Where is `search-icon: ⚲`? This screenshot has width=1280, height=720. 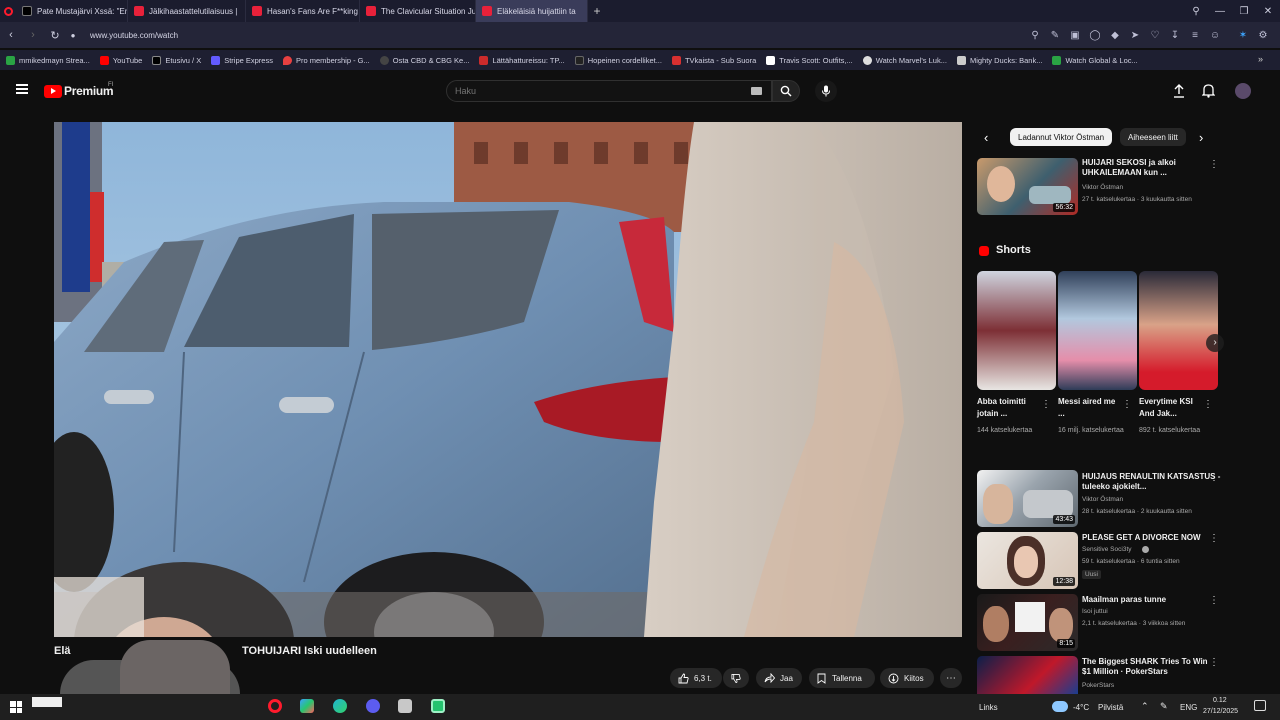 search-icon: ⚲ is located at coordinates (1035, 35).